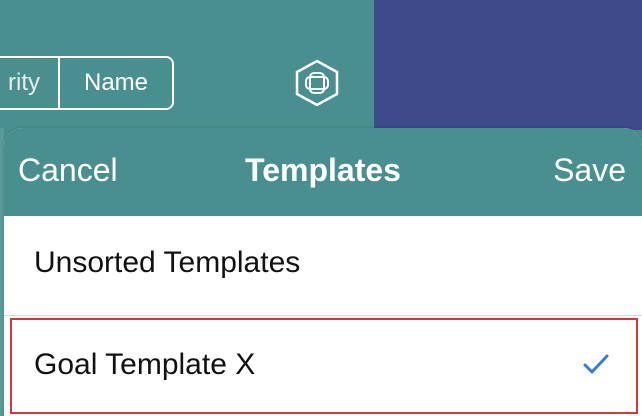 The image size is (642, 416). Describe the element at coordinates (322, 118) in the screenshot. I see `popover-arrow` at that location.